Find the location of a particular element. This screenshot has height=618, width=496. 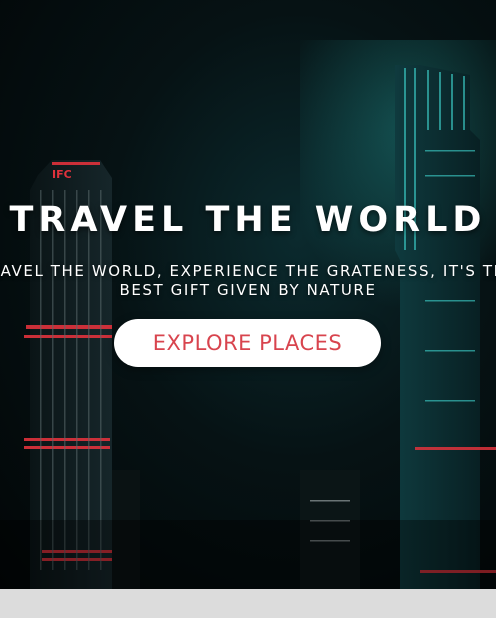

page-bottom-strip is located at coordinates (248, 603).